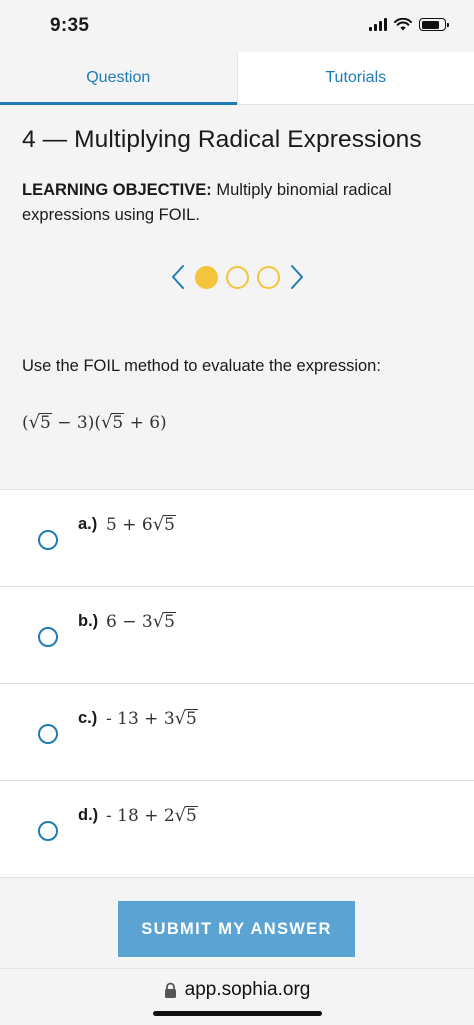 This screenshot has height=1025, width=474. What do you see at coordinates (237, 635) in the screenshot?
I see `answer-option-b: b.) 6 − 3 √ 5` at bounding box center [237, 635].